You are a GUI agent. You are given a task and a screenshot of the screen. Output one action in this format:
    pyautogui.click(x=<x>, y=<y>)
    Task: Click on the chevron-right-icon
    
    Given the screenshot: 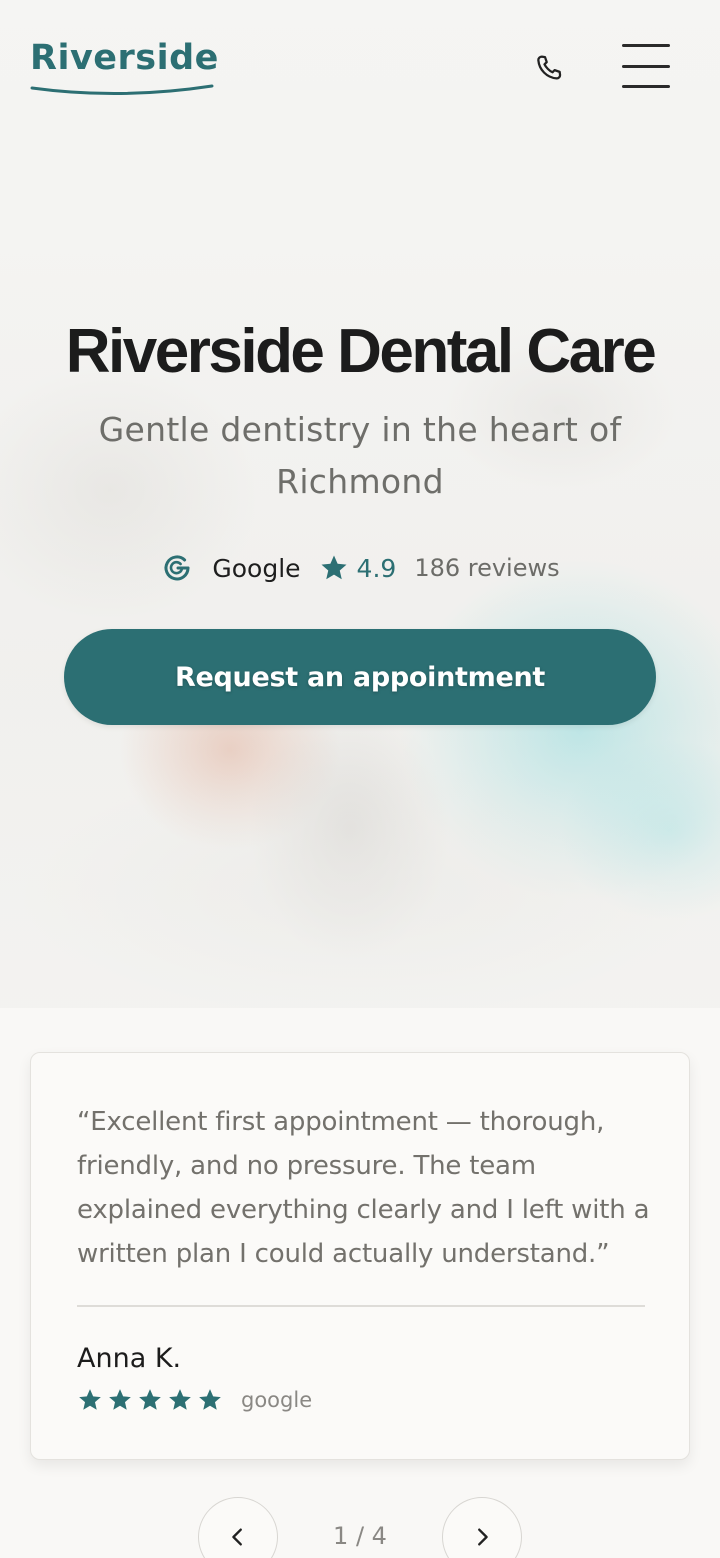 What is the action you would take?
    pyautogui.click(x=483, y=1537)
    